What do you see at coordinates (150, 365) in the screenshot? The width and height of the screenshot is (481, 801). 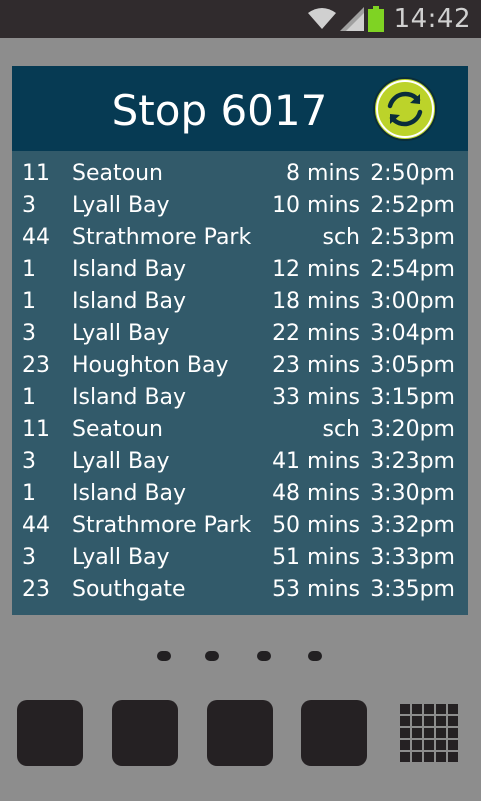 I see `destination: Houghton Bay` at bounding box center [150, 365].